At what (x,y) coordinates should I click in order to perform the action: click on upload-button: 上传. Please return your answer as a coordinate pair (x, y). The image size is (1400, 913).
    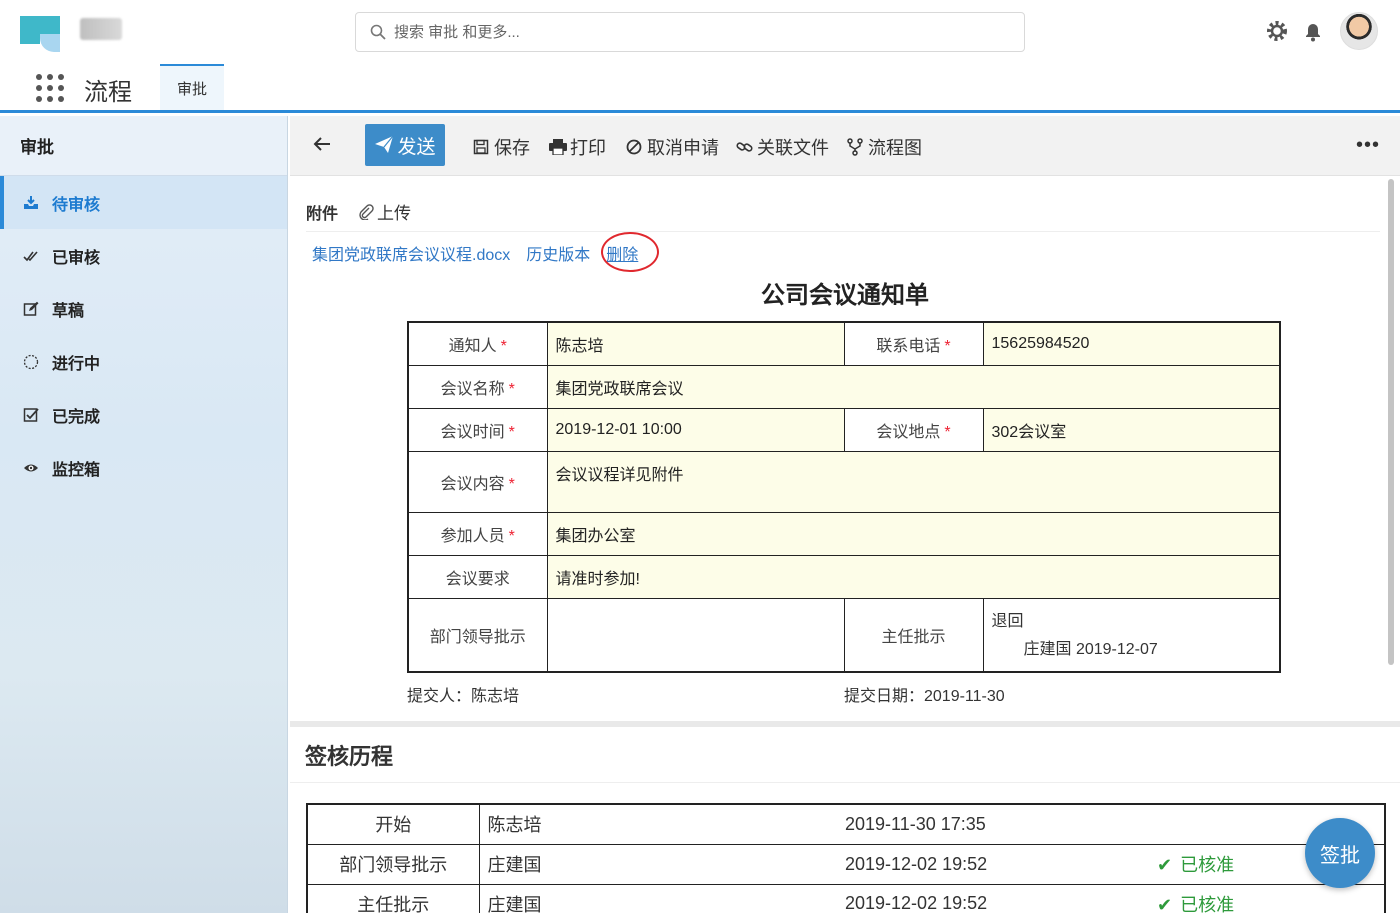
    Looking at the image, I should click on (384, 211).